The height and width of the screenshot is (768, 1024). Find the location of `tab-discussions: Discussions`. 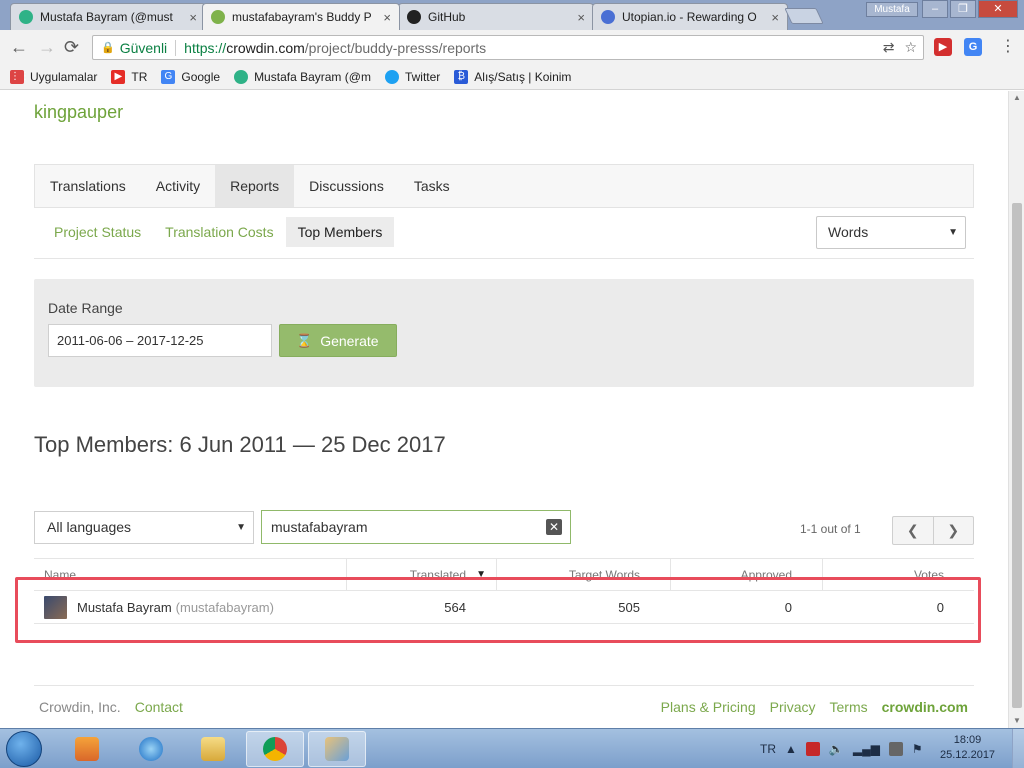

tab-discussions: Discussions is located at coordinates (346, 186).